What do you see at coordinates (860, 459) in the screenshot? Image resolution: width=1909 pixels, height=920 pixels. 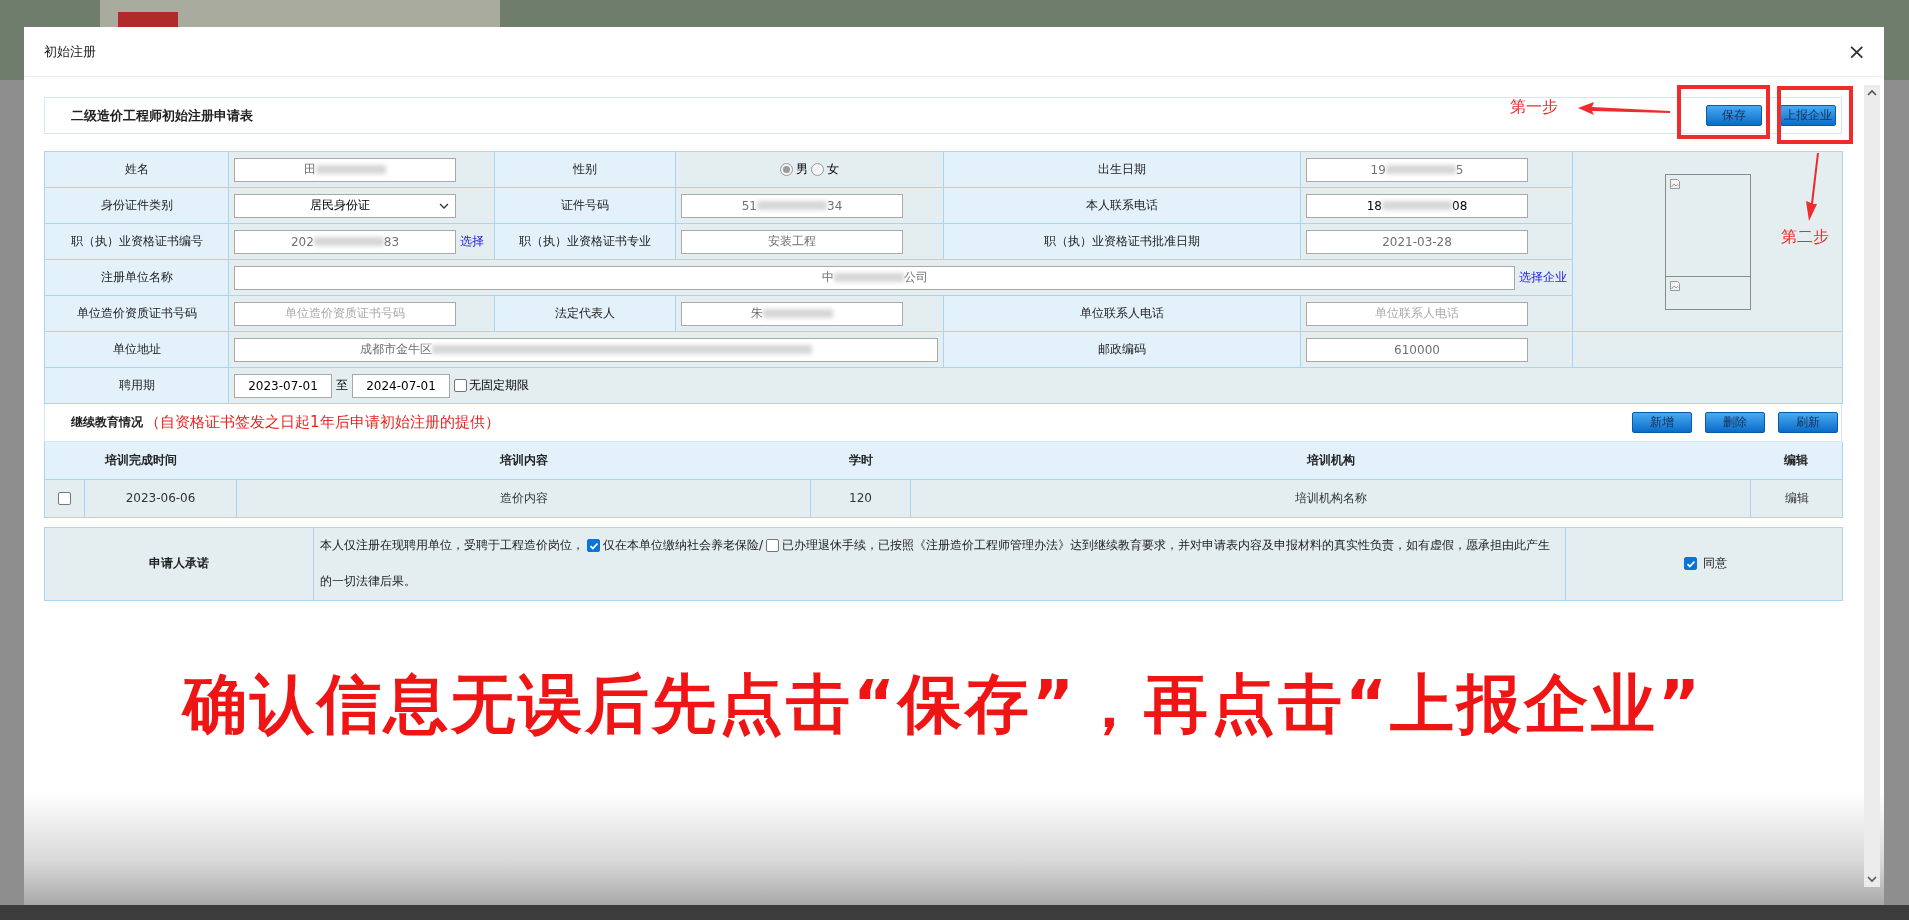 I see `column-header: 学时` at bounding box center [860, 459].